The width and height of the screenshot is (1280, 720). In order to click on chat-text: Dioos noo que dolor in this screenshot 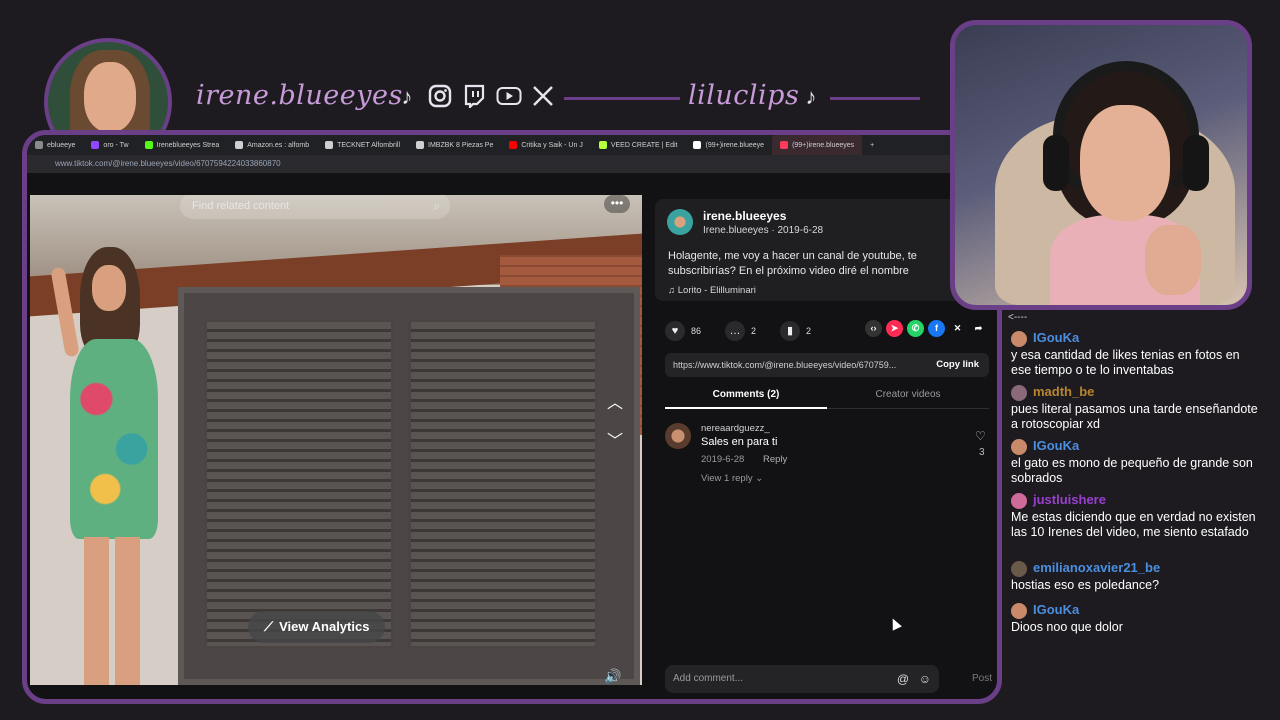, I will do `click(1067, 627)`.